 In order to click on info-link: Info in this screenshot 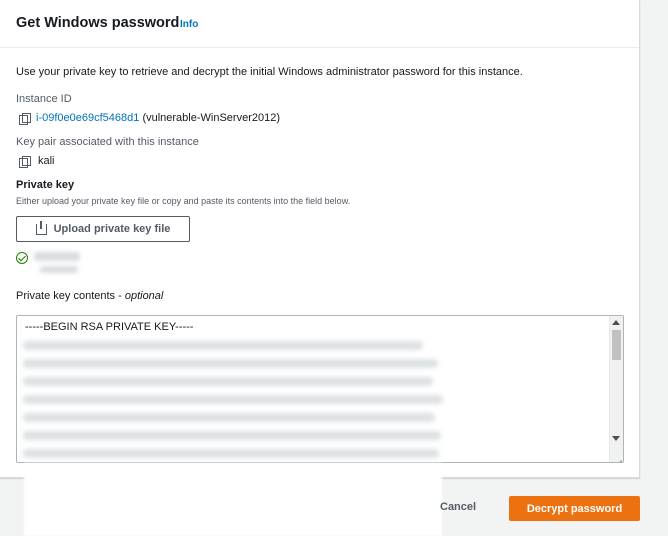, I will do `click(189, 24)`.